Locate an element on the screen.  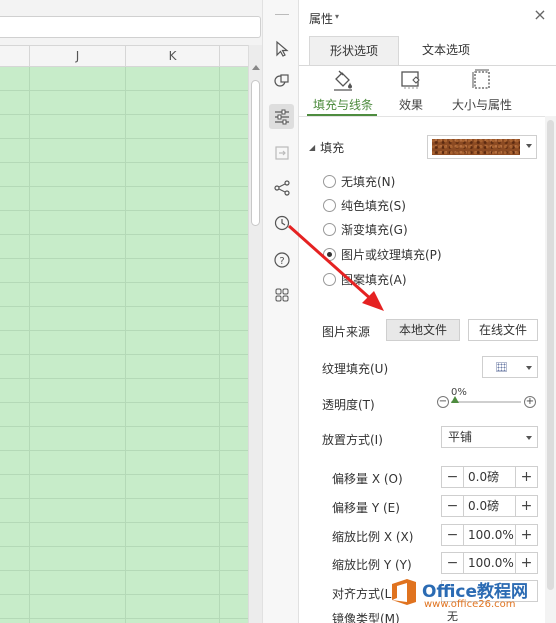
radio-button-selected is located at coordinates (329, 254).